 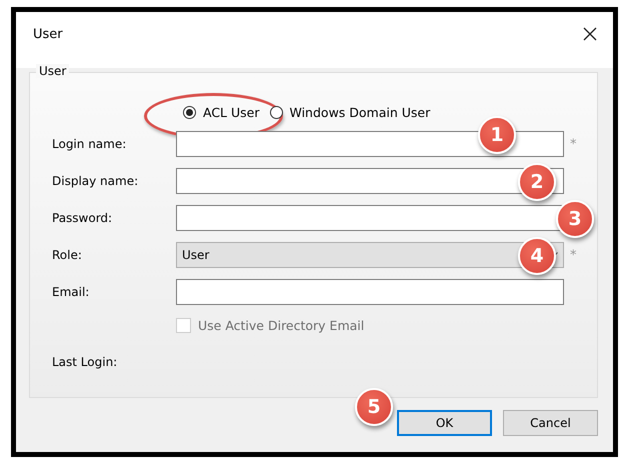 I want to click on step-number-badge: 1, so click(x=497, y=135).